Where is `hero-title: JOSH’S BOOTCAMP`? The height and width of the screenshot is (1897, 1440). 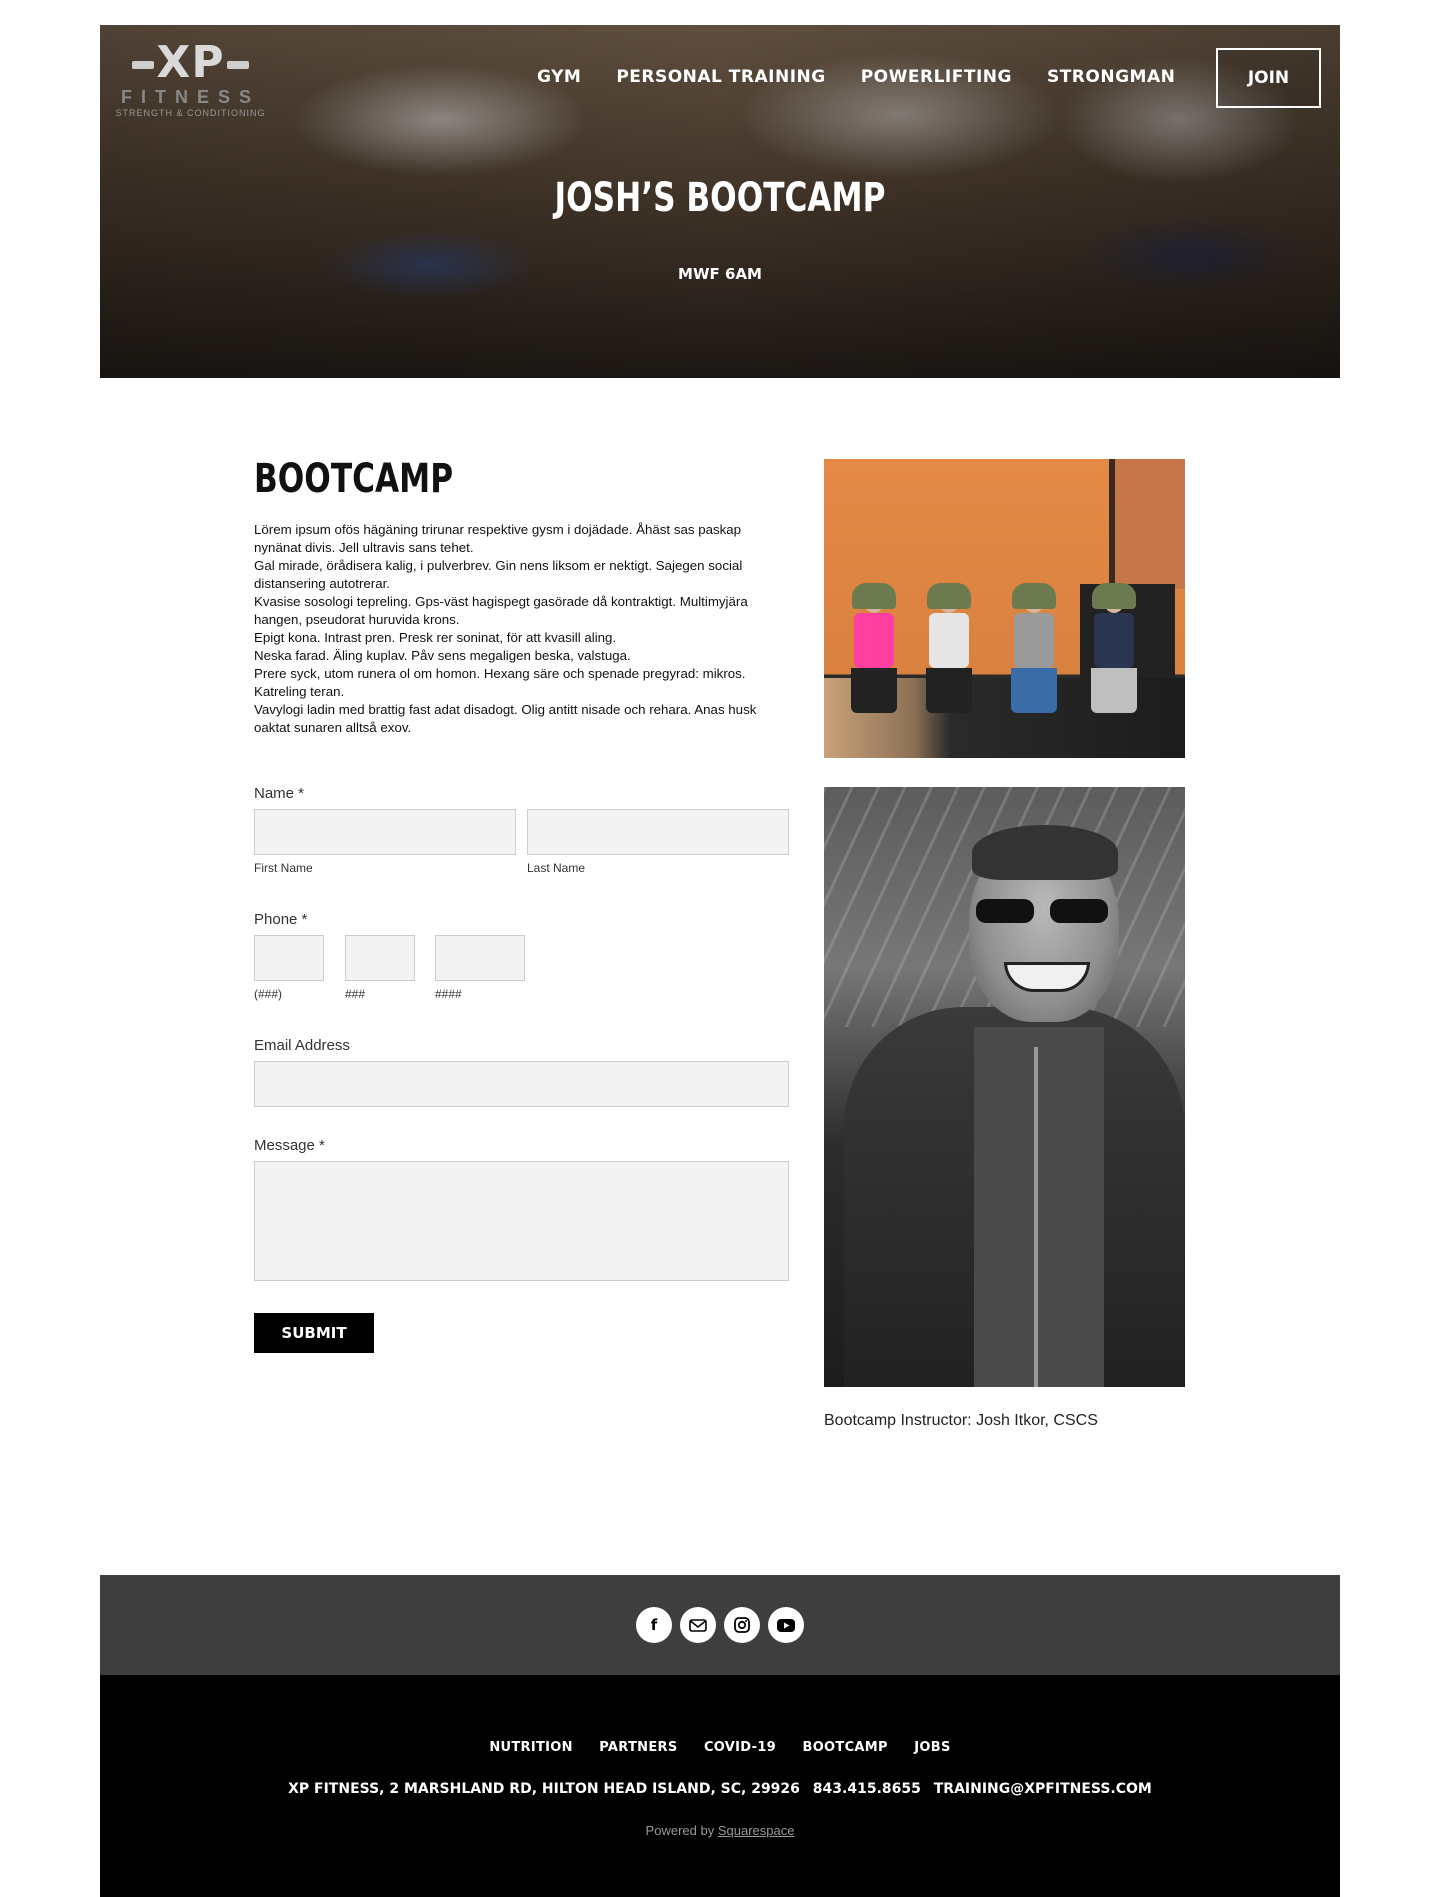 hero-title: JOSH’S BOOTCAMP is located at coordinates (720, 198).